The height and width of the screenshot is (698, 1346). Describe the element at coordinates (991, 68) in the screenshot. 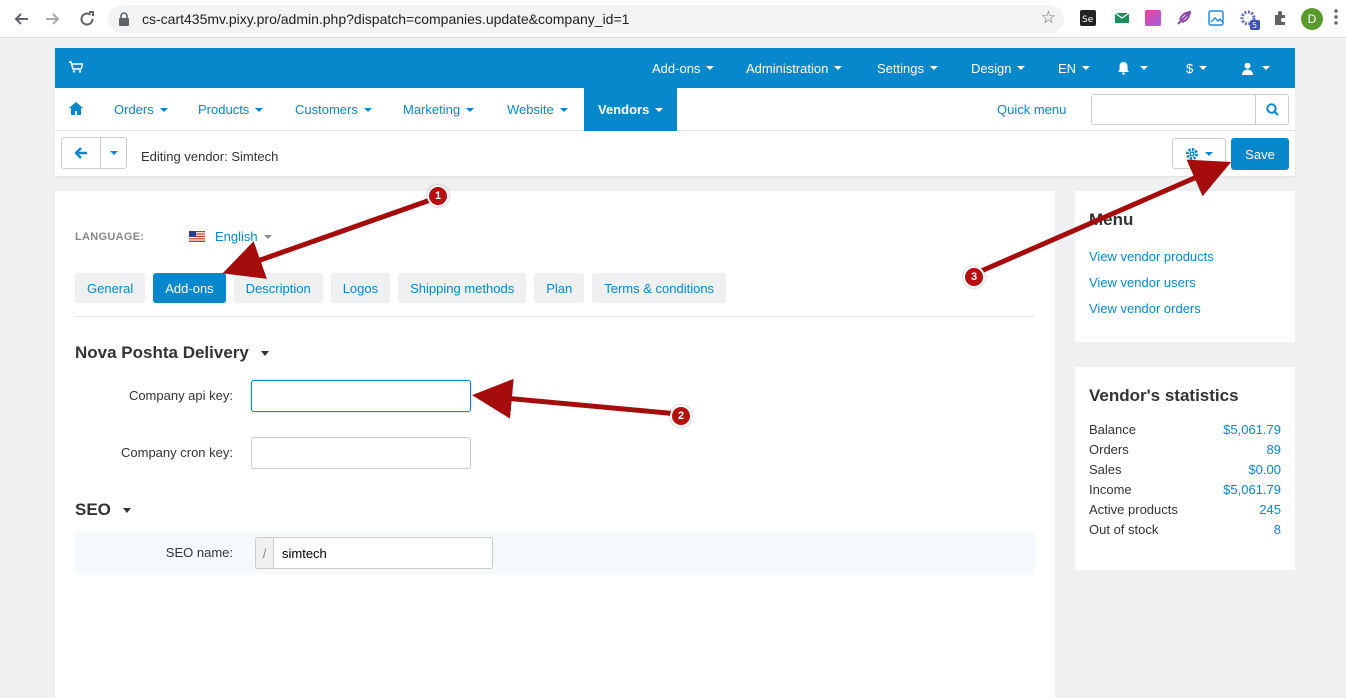

I see `topmenu-label: Design` at that location.